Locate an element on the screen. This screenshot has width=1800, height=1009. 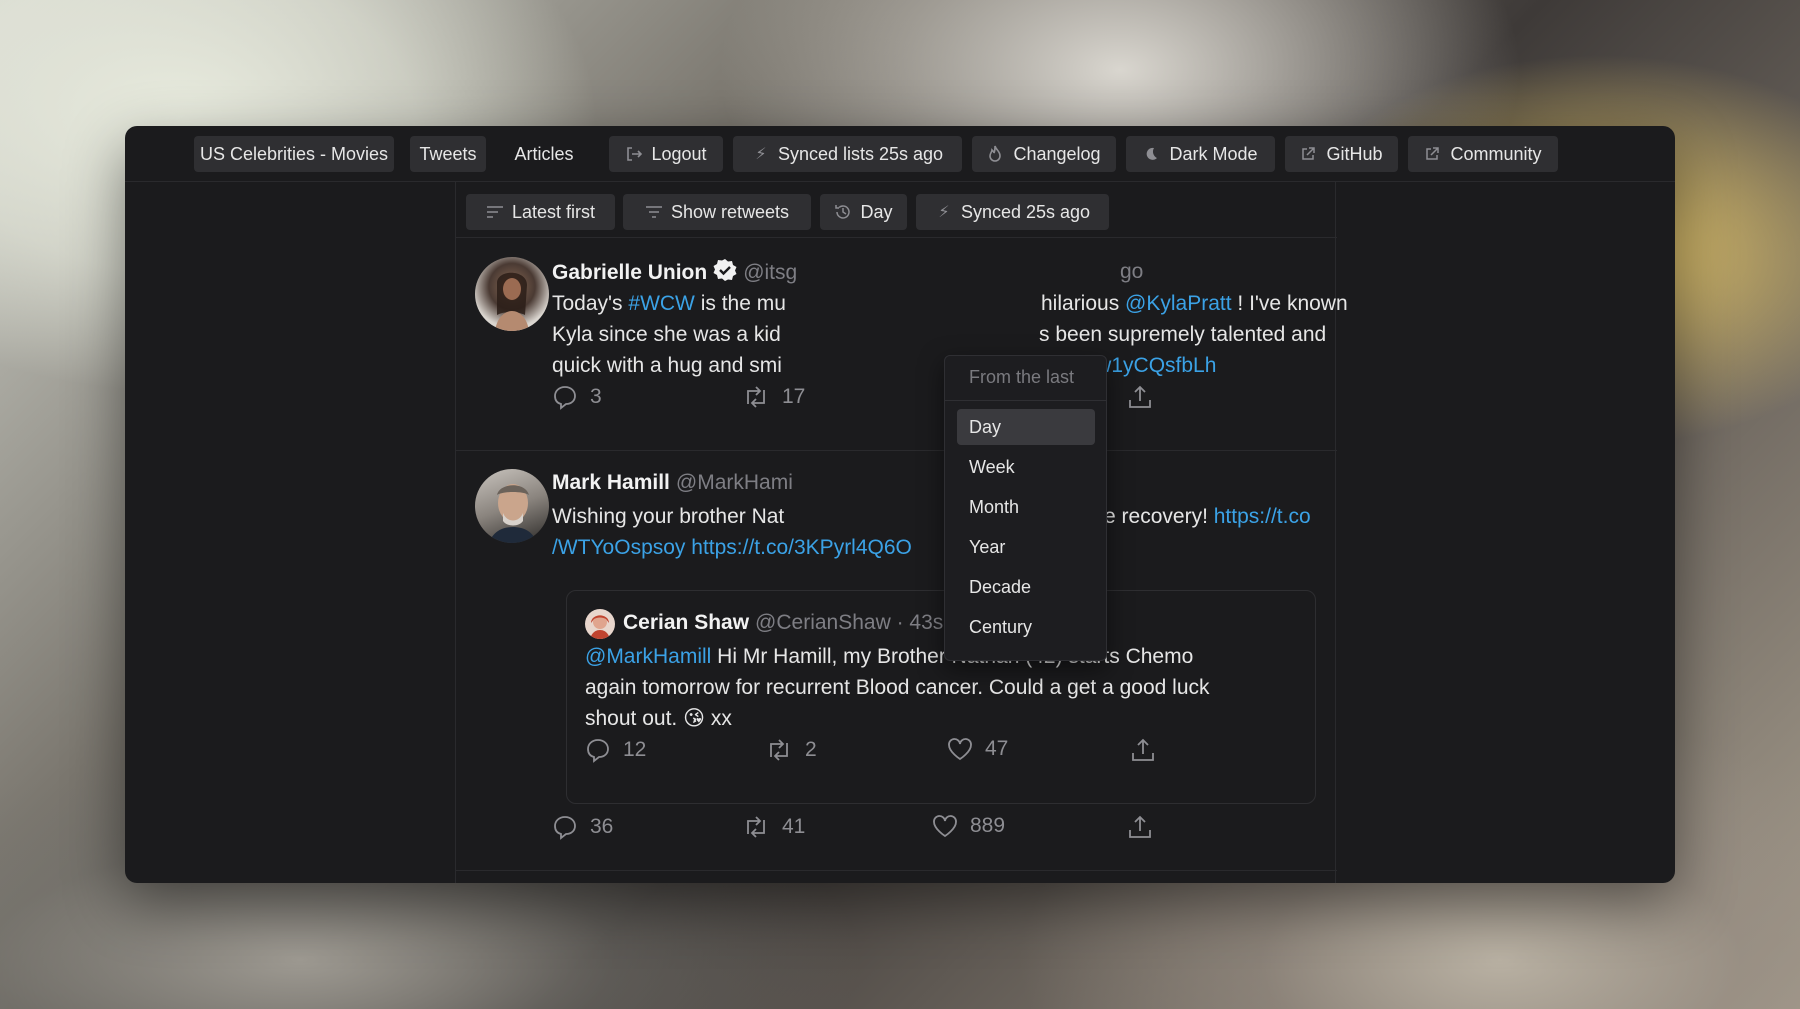
text-segment: shout out. is located at coordinates (634, 718).